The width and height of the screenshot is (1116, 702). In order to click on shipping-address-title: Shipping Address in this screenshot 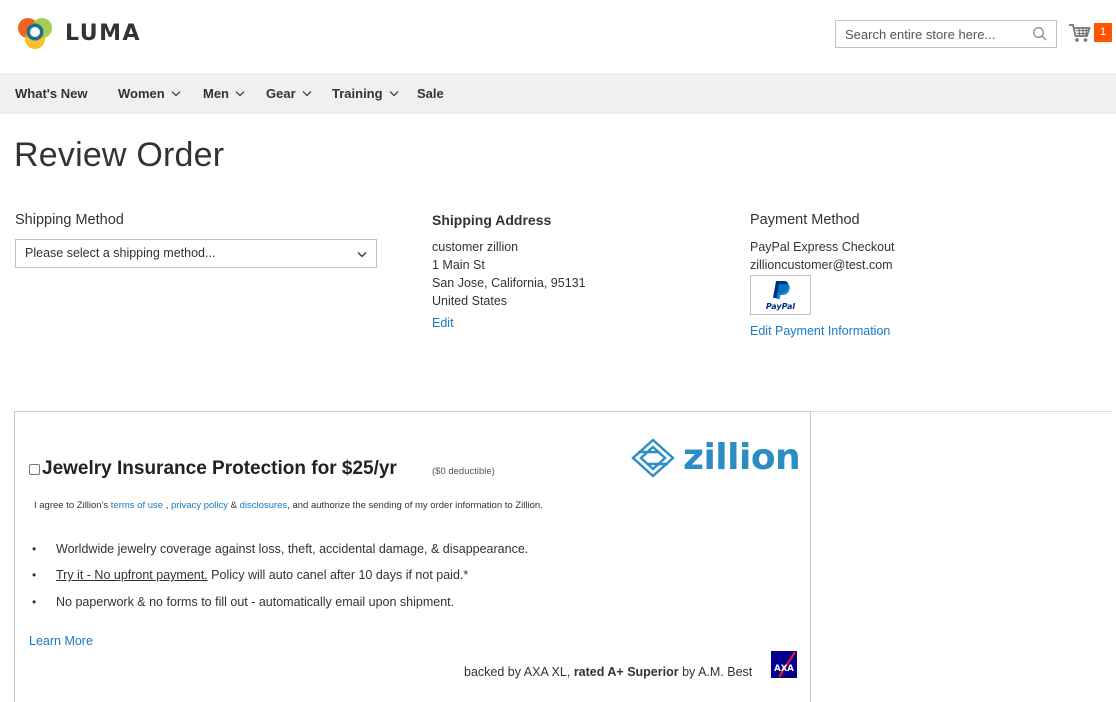, I will do `click(492, 220)`.